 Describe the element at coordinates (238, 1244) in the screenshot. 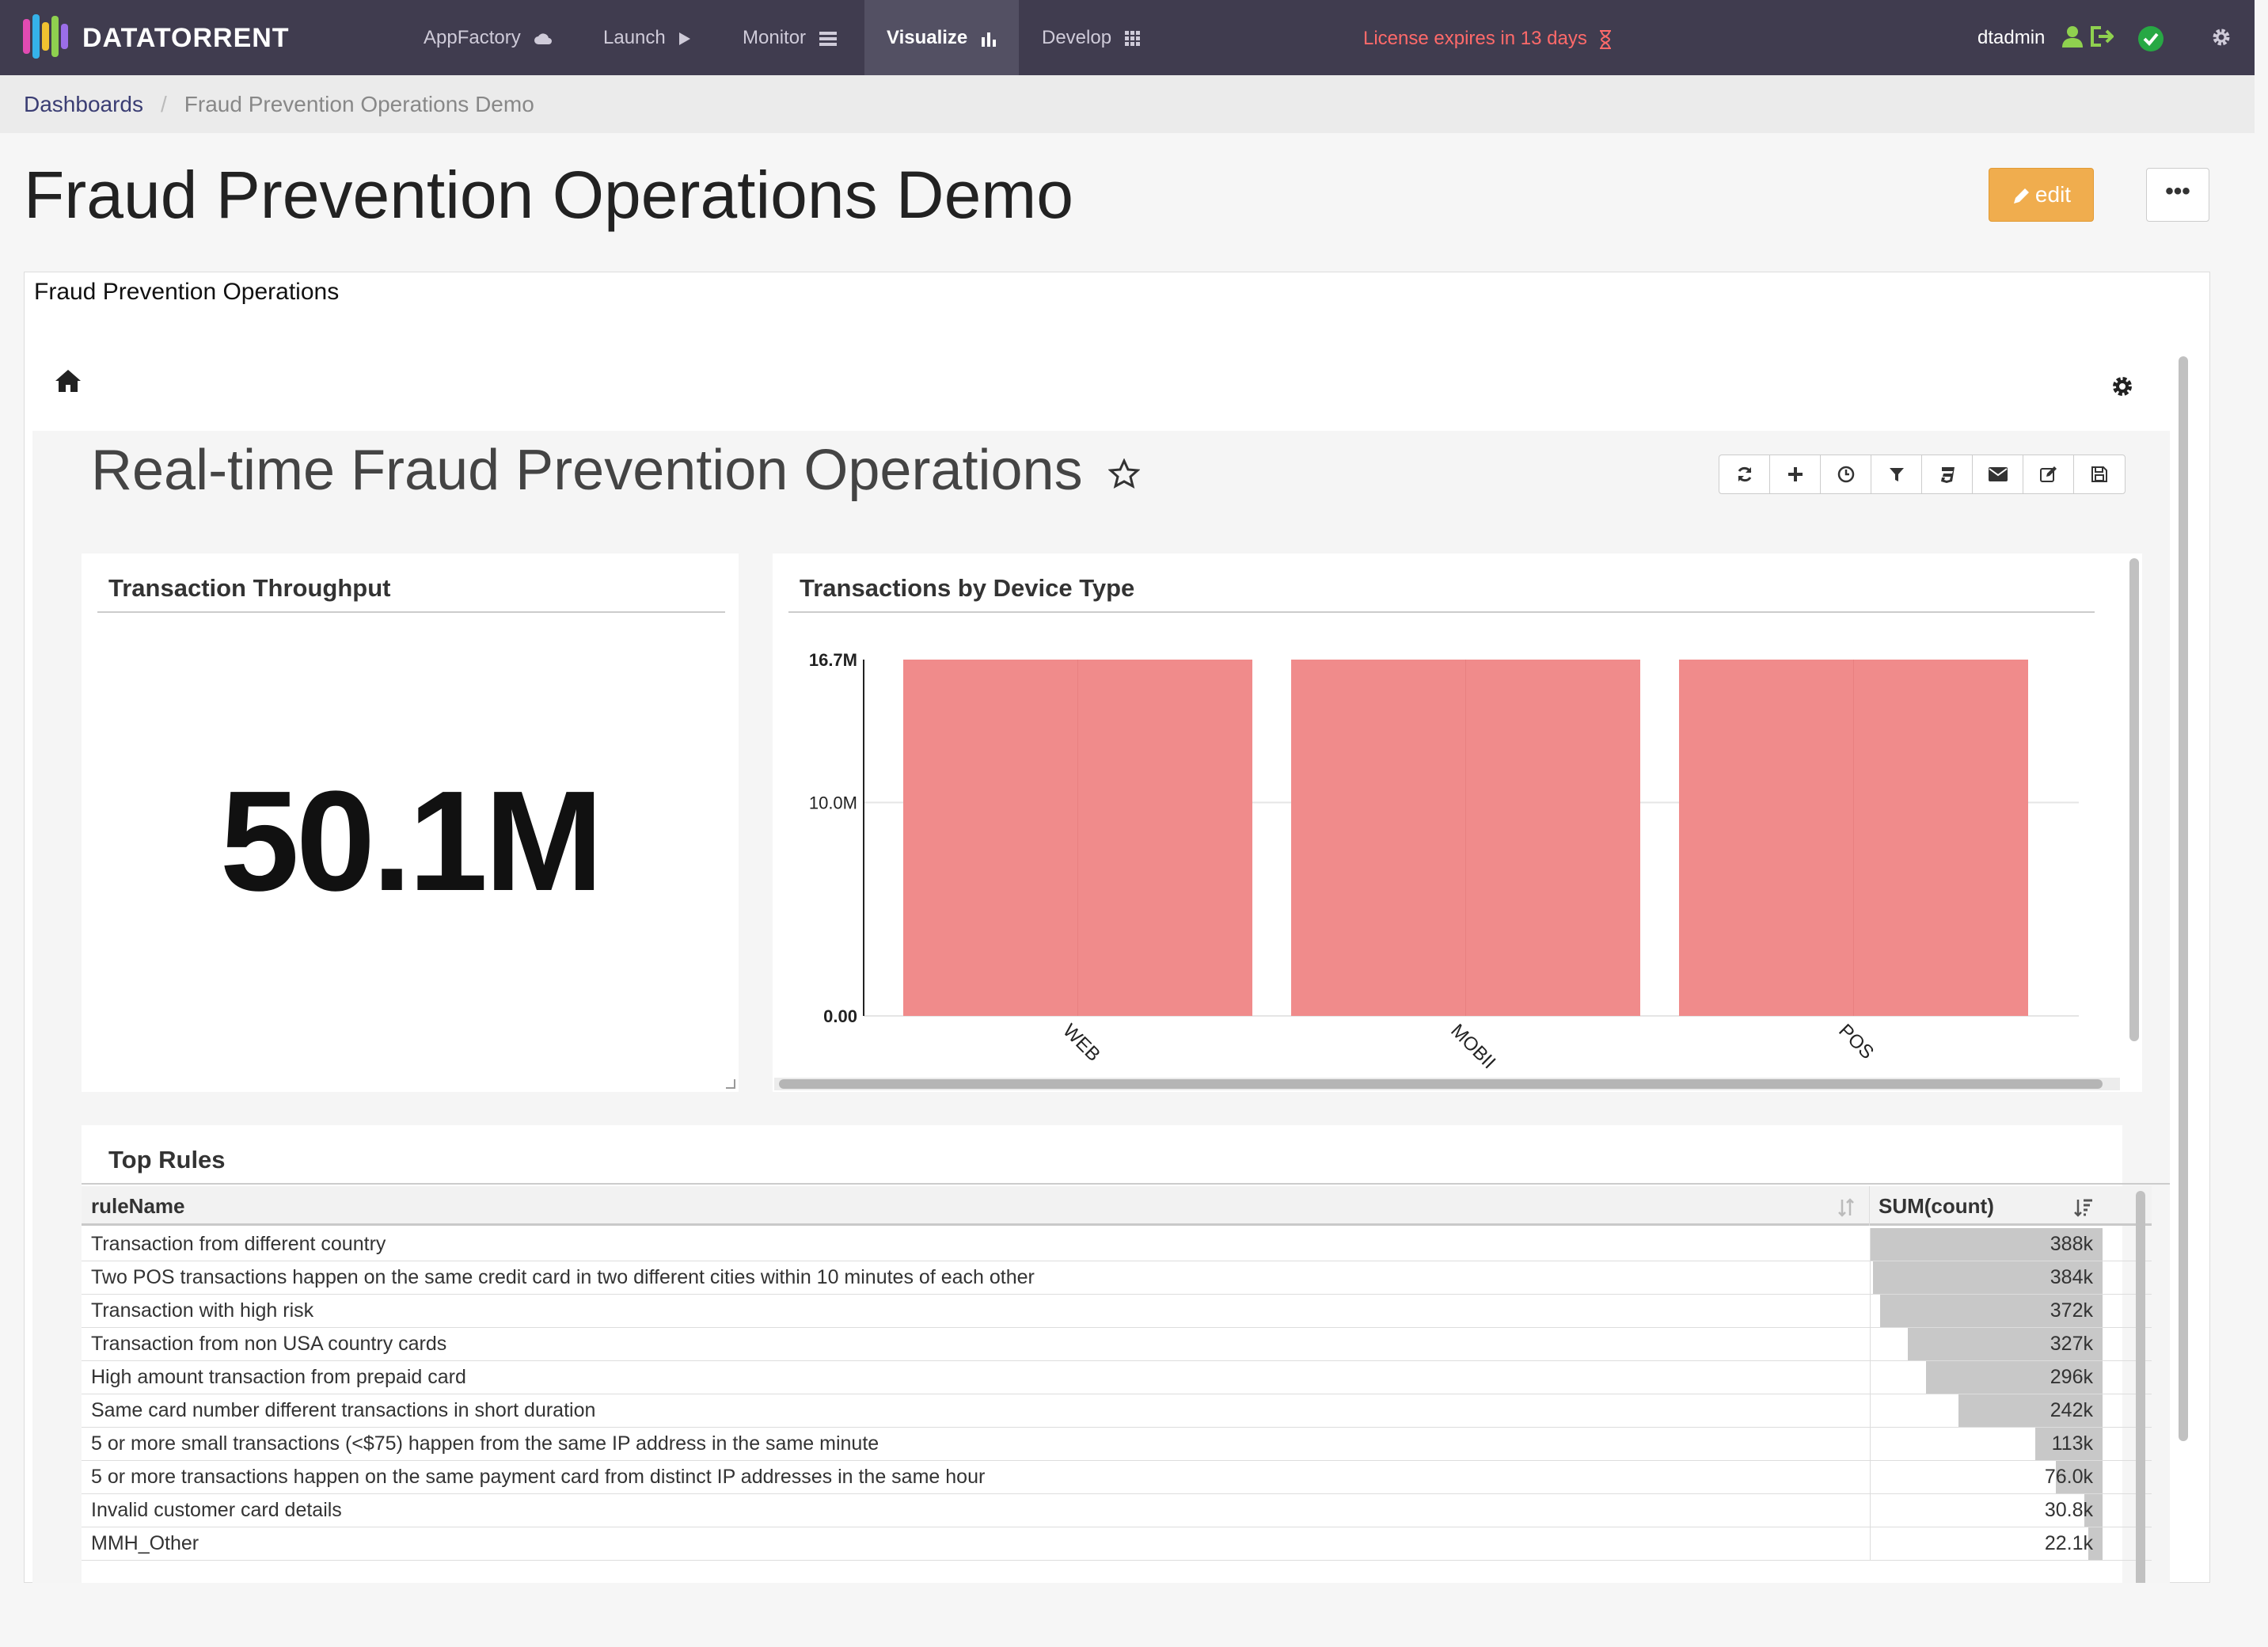

I see `rule-name-cell: Transaction from different country` at that location.